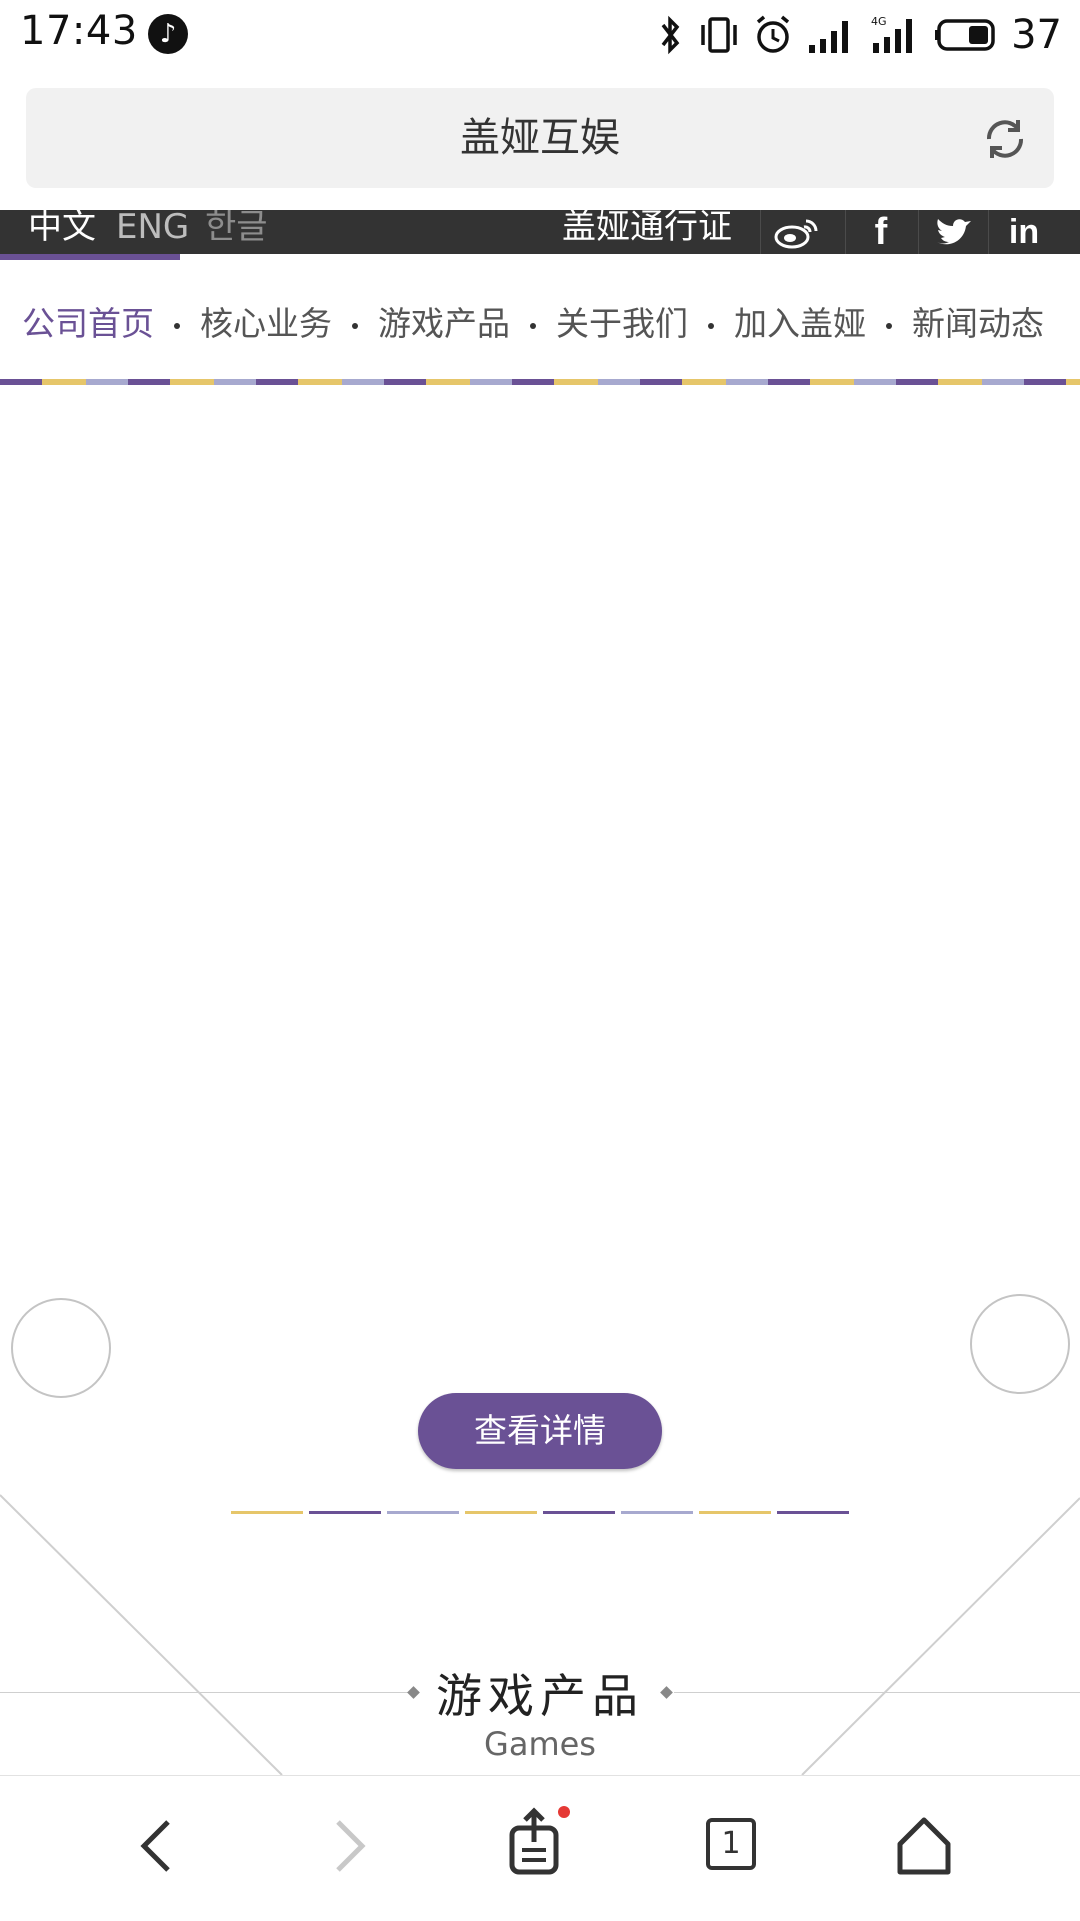  I want to click on decorative-stripe, so click(540, 382).